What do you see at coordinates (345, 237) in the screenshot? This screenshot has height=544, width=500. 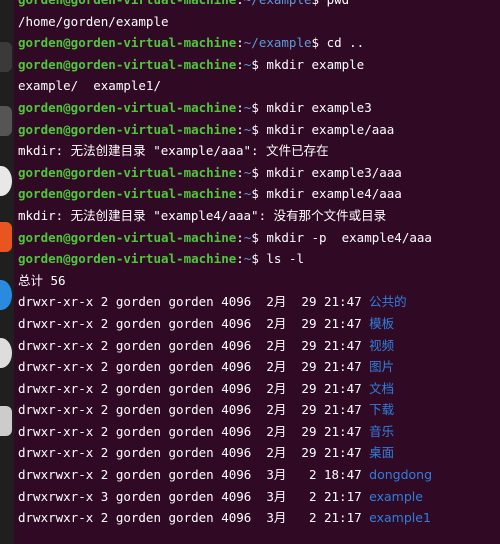 I see `command-text: mkdir -p example4/aaa` at bounding box center [345, 237].